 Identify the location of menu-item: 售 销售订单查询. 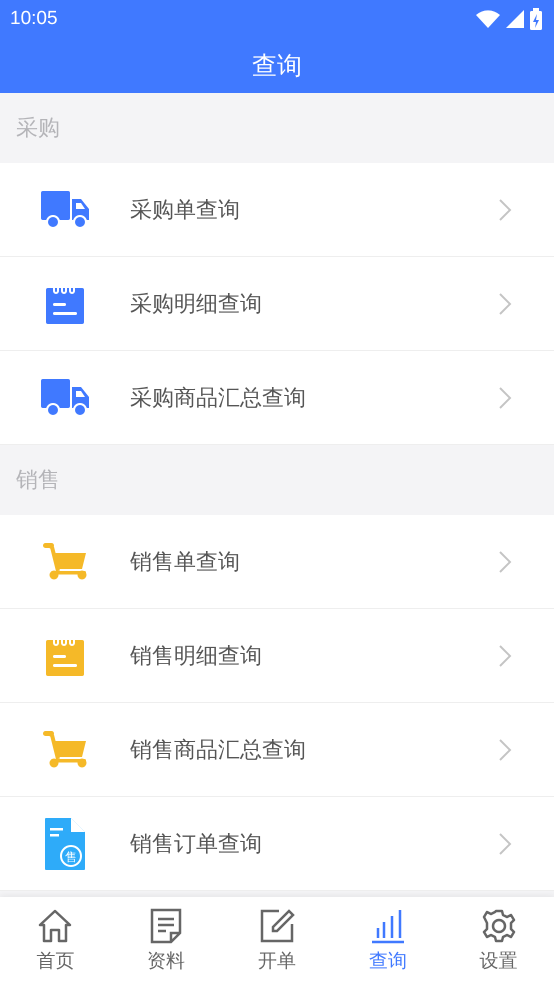
(277, 844).